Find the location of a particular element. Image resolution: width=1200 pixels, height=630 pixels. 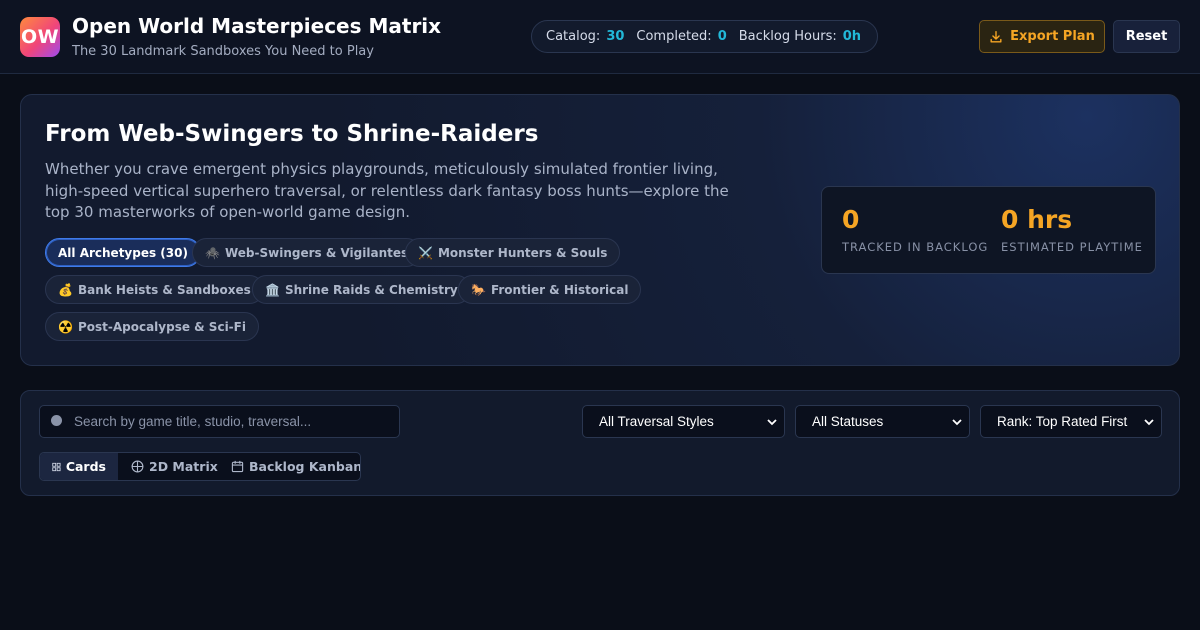

traversal-style-select: All Traversal Styles is located at coordinates (683, 421).